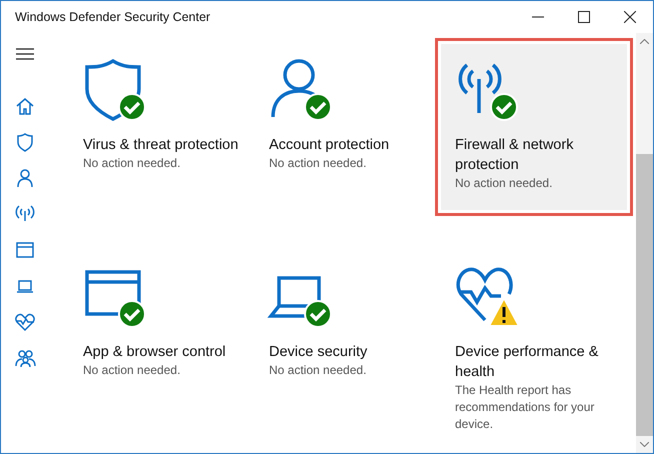 This screenshot has width=654, height=454. What do you see at coordinates (25, 322) in the screenshot?
I see `heart-icon` at bounding box center [25, 322].